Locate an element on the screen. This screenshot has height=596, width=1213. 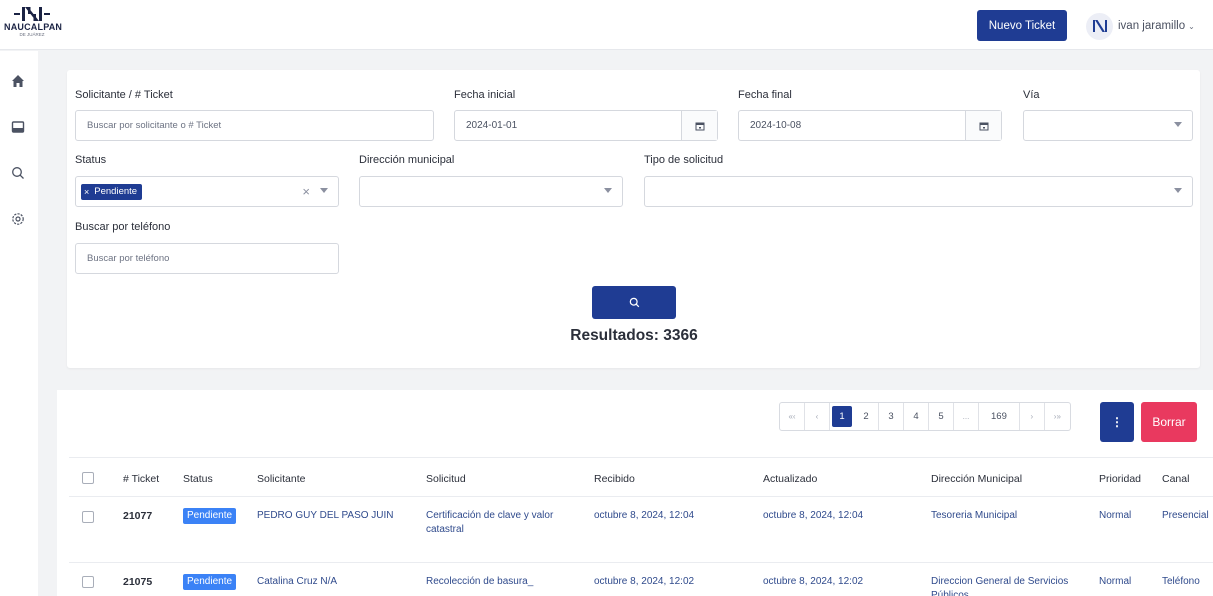
start-date-value: 2024-01-01 is located at coordinates (492, 125).